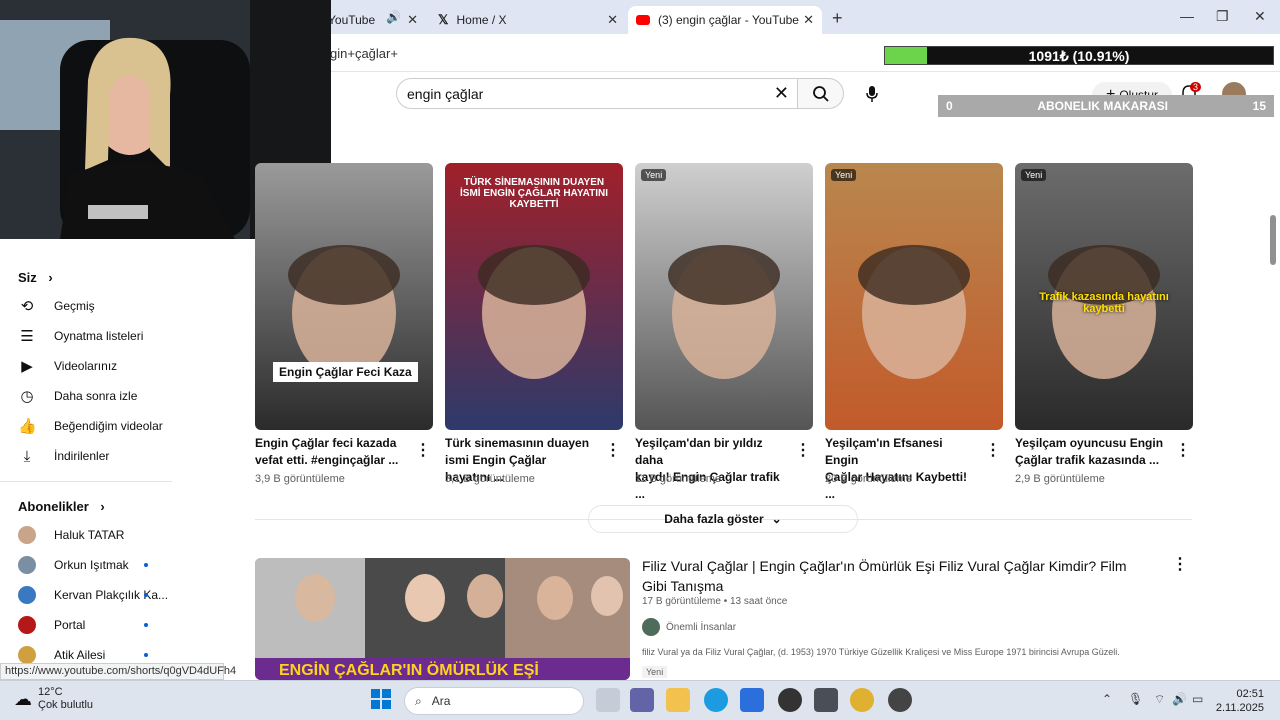 The height and width of the screenshot is (720, 1280). Describe the element at coordinates (1187, 16) in the screenshot. I see `minimize-button: —` at that location.